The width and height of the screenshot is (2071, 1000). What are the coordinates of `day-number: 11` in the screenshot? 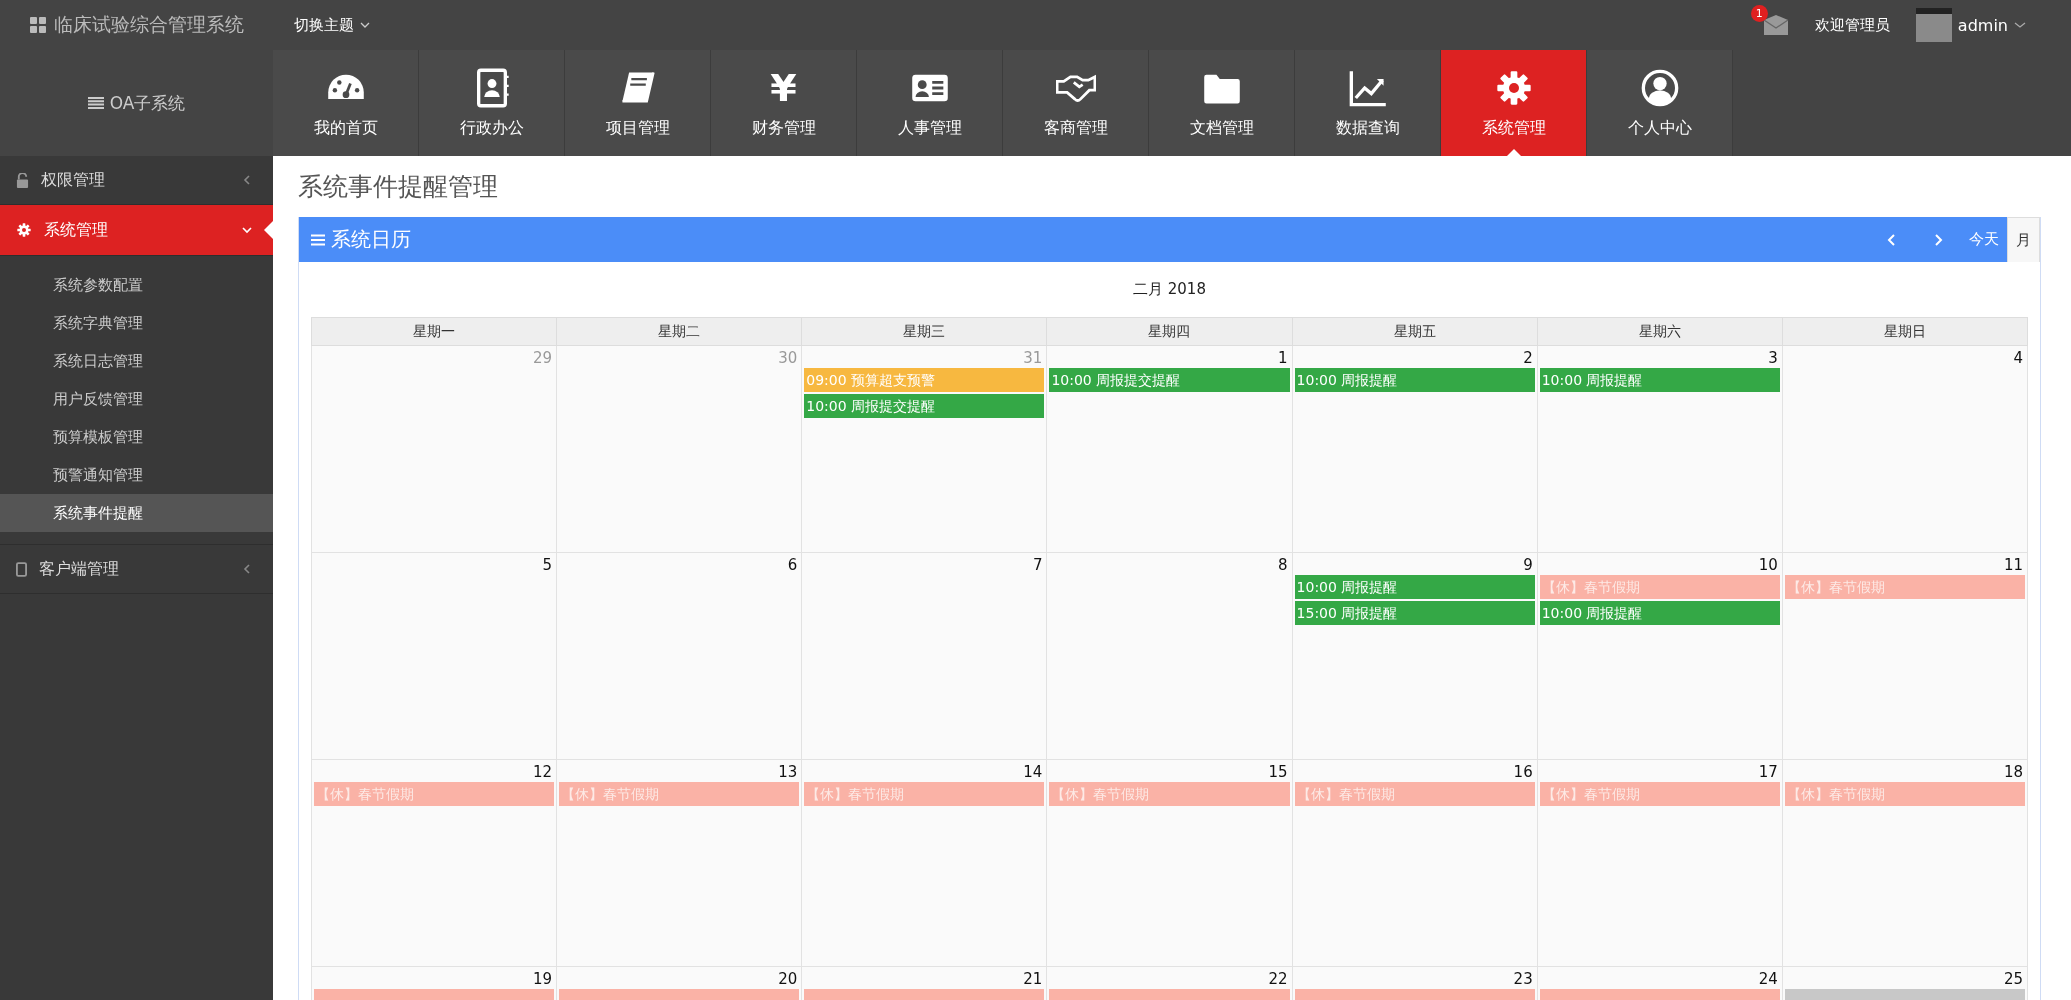 It's located at (2013, 565).